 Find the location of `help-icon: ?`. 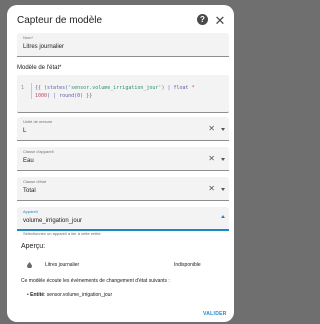

help-icon: ? is located at coordinates (202, 19).